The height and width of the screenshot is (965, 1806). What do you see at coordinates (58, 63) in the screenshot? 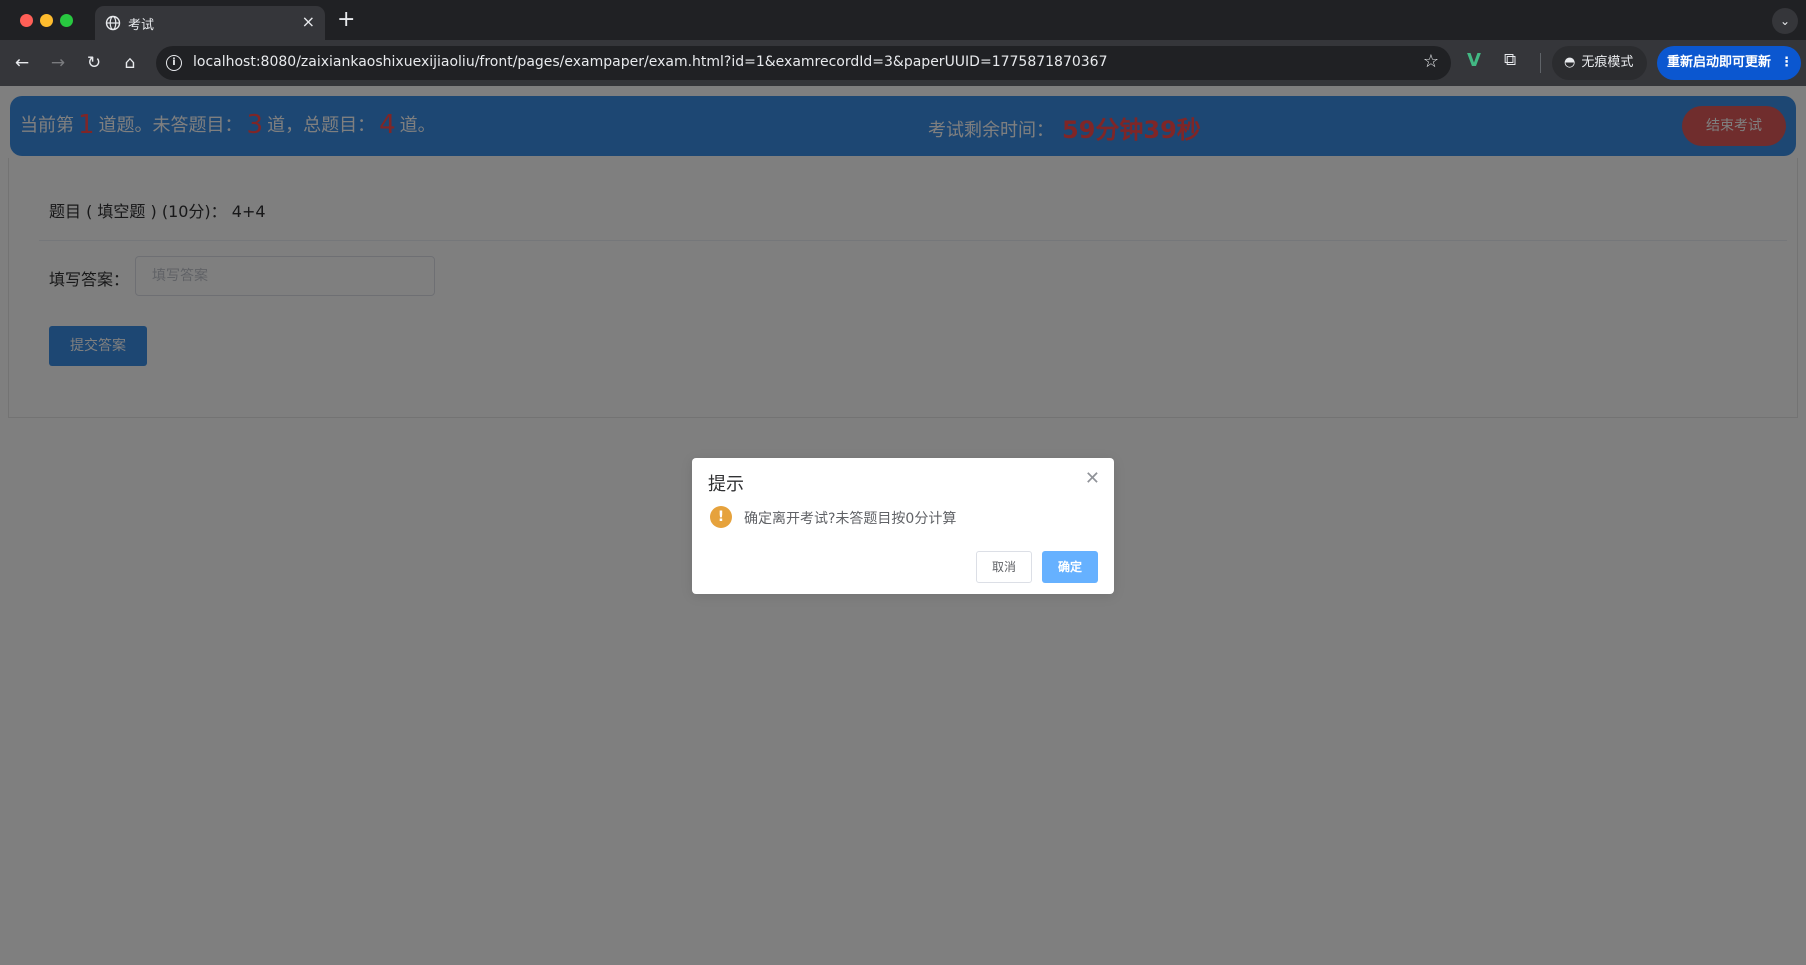
I see `forward-button: →` at bounding box center [58, 63].